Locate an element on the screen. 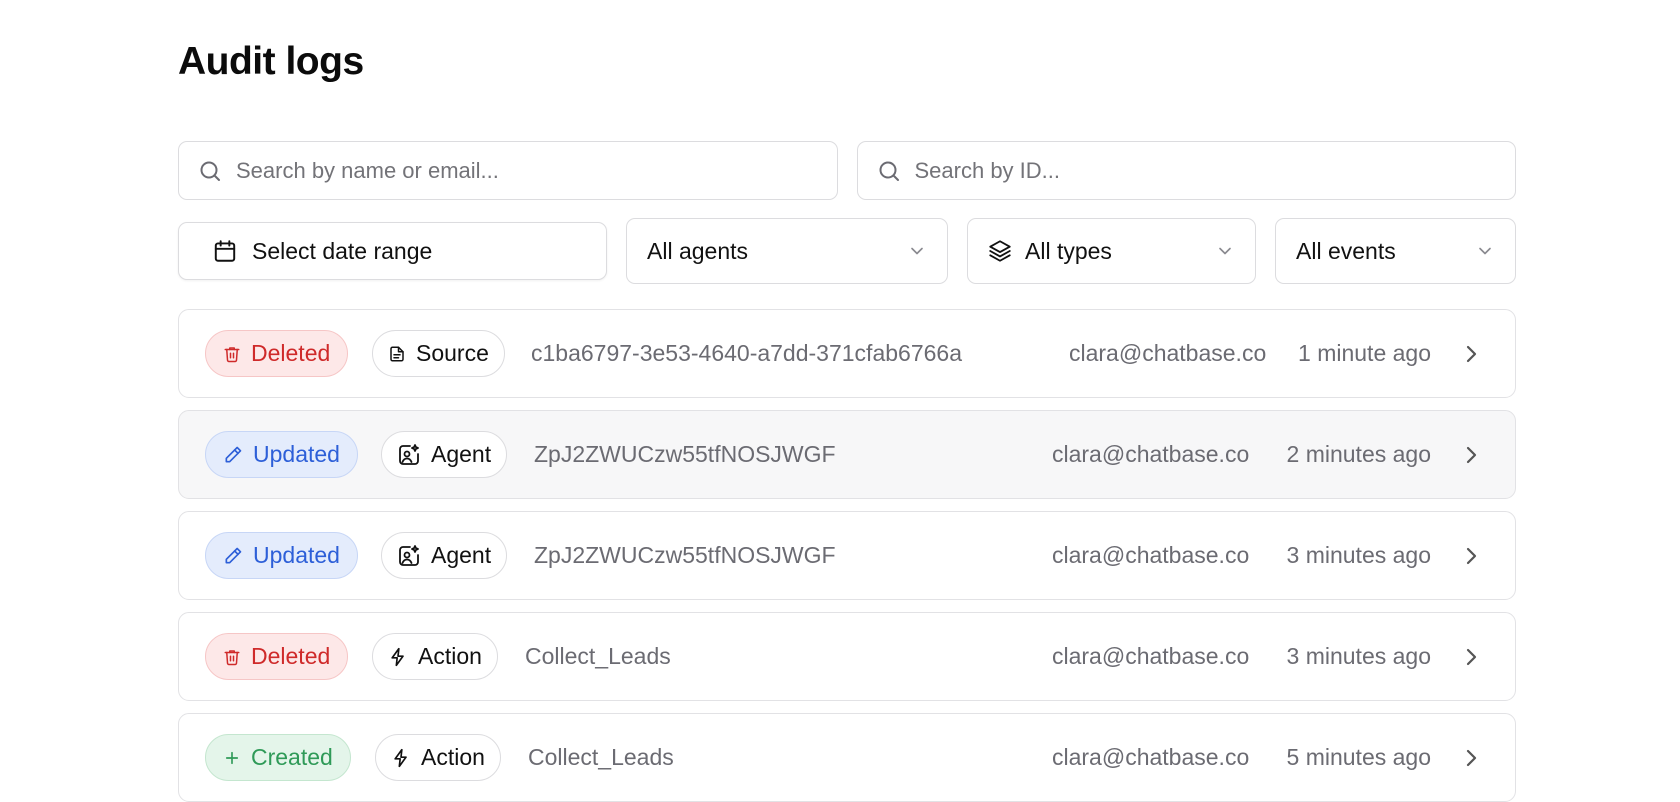 The width and height of the screenshot is (1680, 802). name-email-search is located at coordinates (508, 170).